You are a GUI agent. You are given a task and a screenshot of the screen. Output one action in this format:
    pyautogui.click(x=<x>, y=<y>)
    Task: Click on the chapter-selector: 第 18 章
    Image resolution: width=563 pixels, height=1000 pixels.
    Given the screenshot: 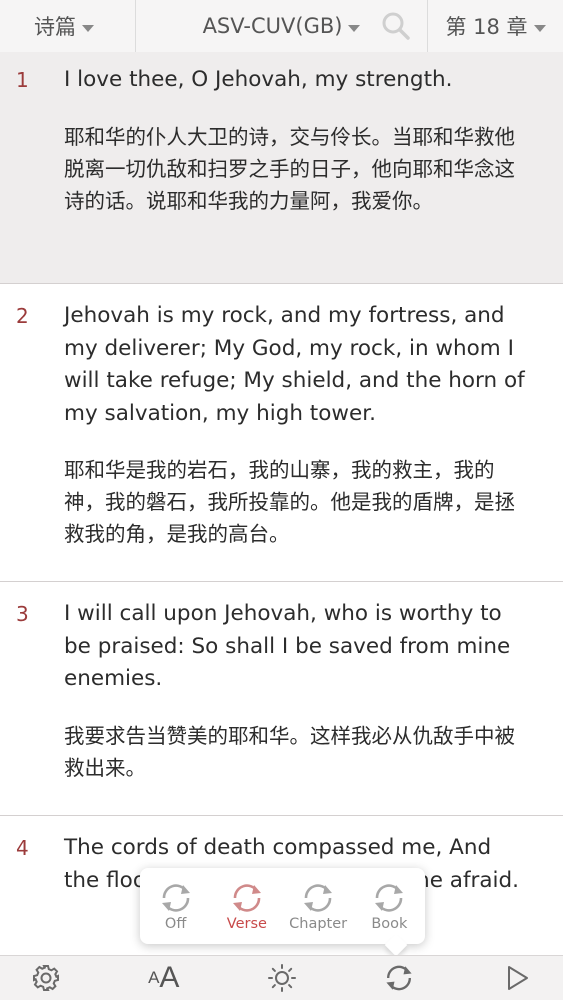 What is the action you would take?
    pyautogui.click(x=495, y=26)
    